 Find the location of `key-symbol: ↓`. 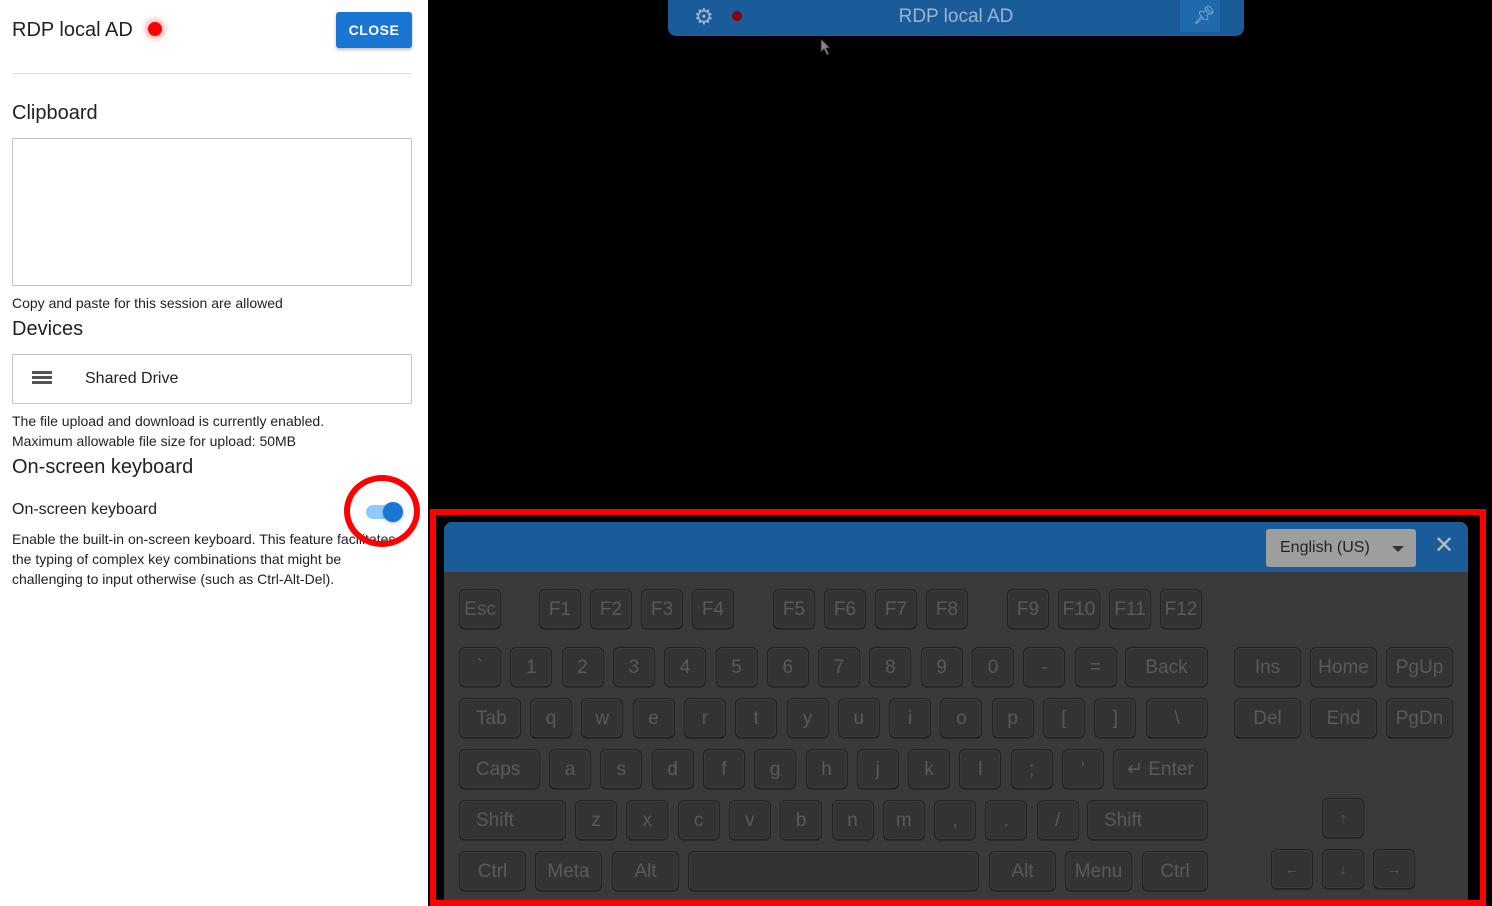

key-symbol: ↓ is located at coordinates (1343, 869).